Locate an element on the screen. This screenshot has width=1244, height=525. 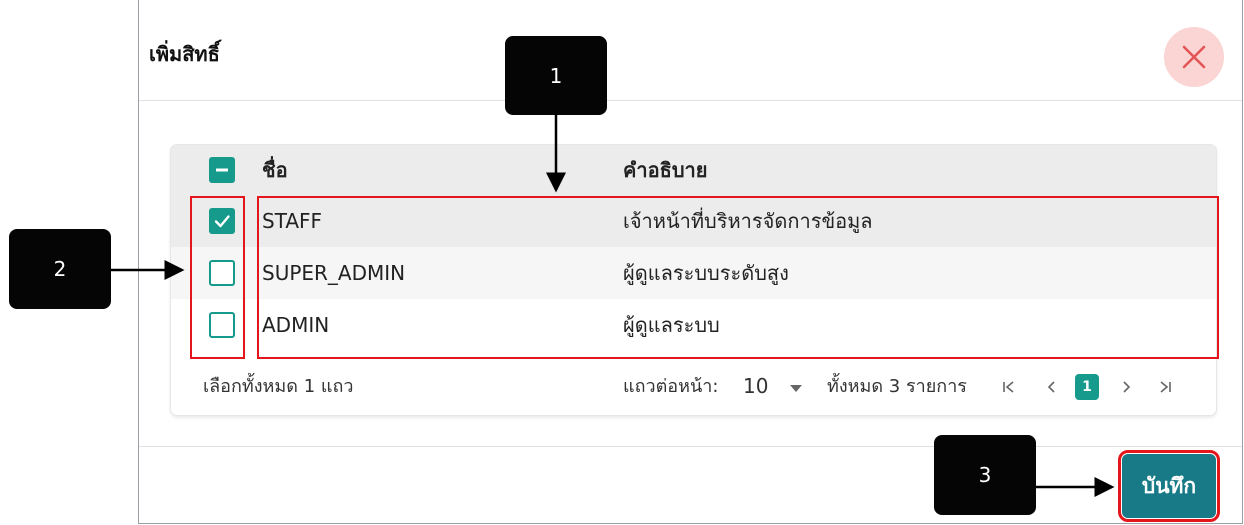
close-button is located at coordinates (1194, 57).